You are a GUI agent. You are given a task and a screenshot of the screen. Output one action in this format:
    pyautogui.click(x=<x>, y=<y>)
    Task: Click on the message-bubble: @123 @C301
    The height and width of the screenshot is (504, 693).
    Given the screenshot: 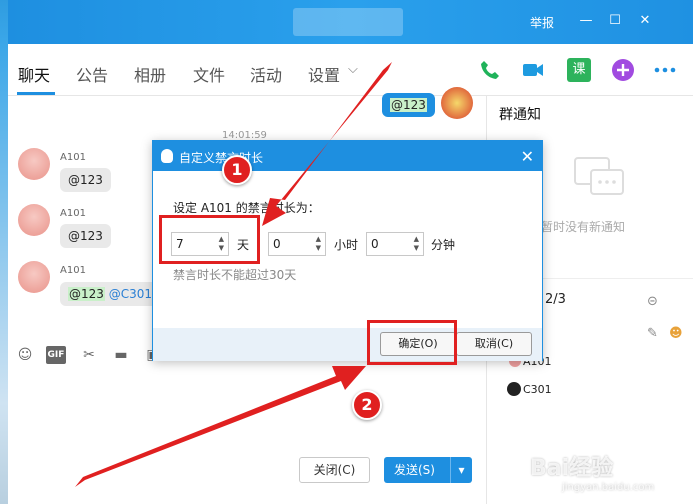 What is the action you would take?
    pyautogui.click(x=110, y=294)
    